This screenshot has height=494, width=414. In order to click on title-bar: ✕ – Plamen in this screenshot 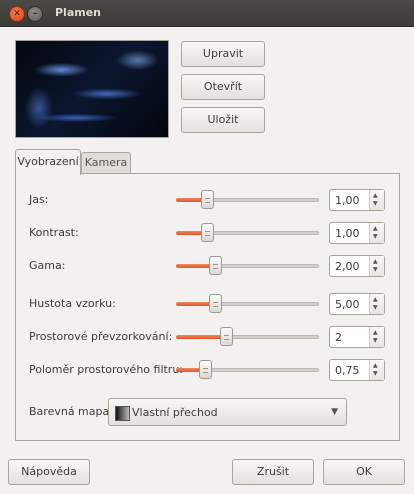, I will do `click(207, 13)`.